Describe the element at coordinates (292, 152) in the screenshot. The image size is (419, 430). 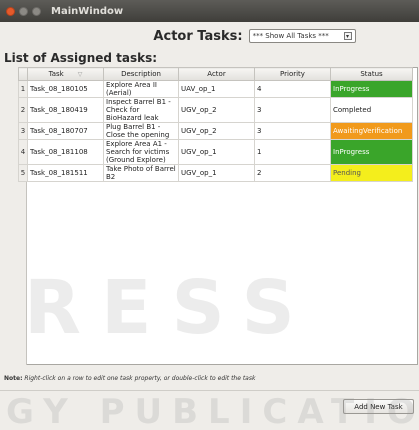
I see `cell-priority: 1` at that location.